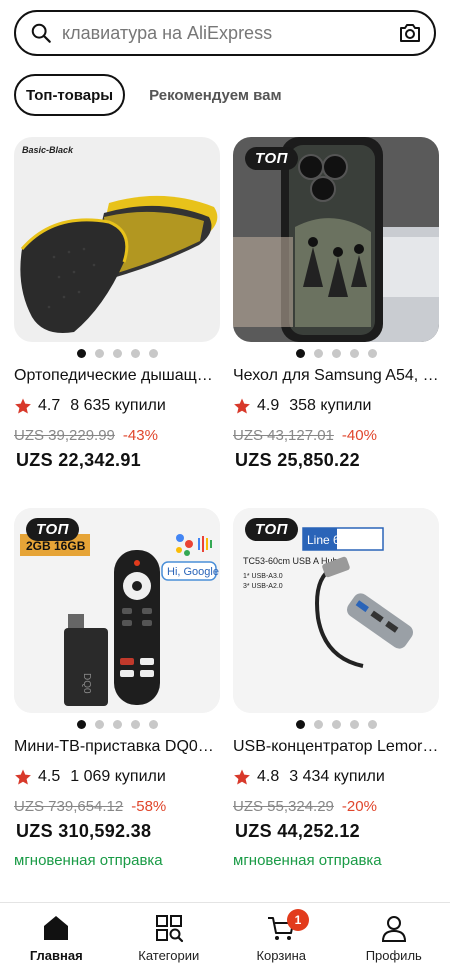 The image size is (450, 969). Describe the element at coordinates (193, 572) in the screenshot. I see `svg-text: Hi, Google` at that location.